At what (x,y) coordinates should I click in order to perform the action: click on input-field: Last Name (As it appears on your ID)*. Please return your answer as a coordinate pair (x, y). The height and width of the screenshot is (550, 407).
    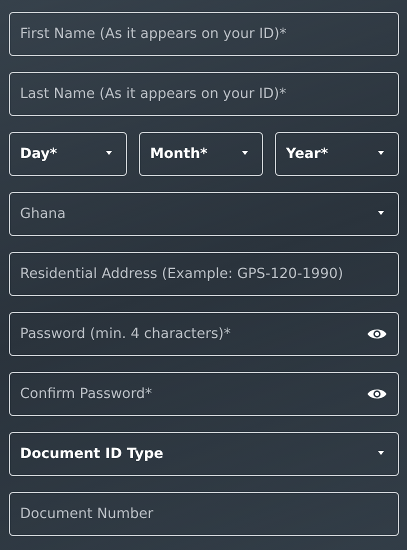
    Looking at the image, I should click on (204, 94).